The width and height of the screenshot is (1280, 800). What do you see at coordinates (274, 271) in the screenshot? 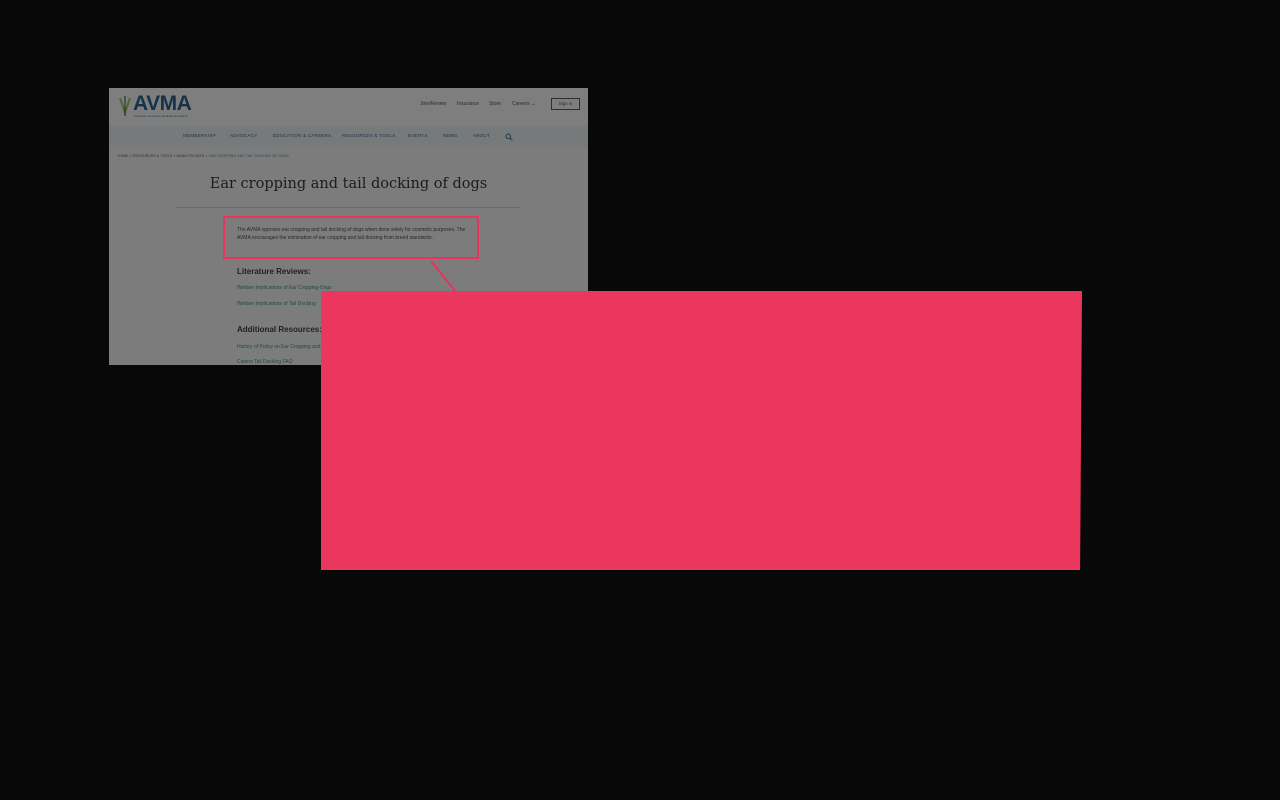
I see `literature-heading: Literature Reviews:` at bounding box center [274, 271].